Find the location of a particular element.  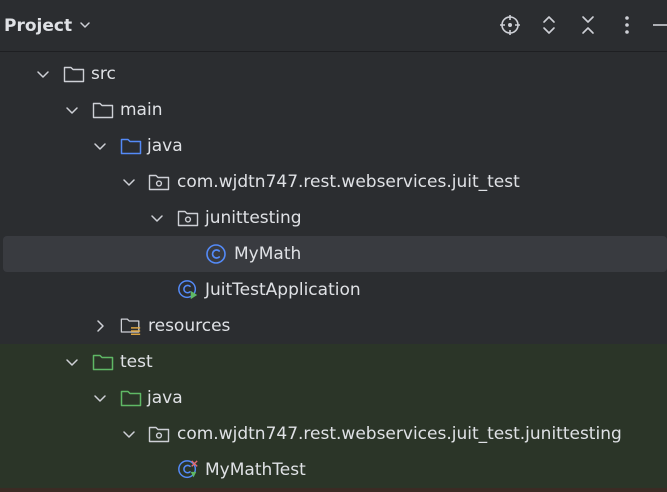

class-icon is located at coordinates (216, 254).